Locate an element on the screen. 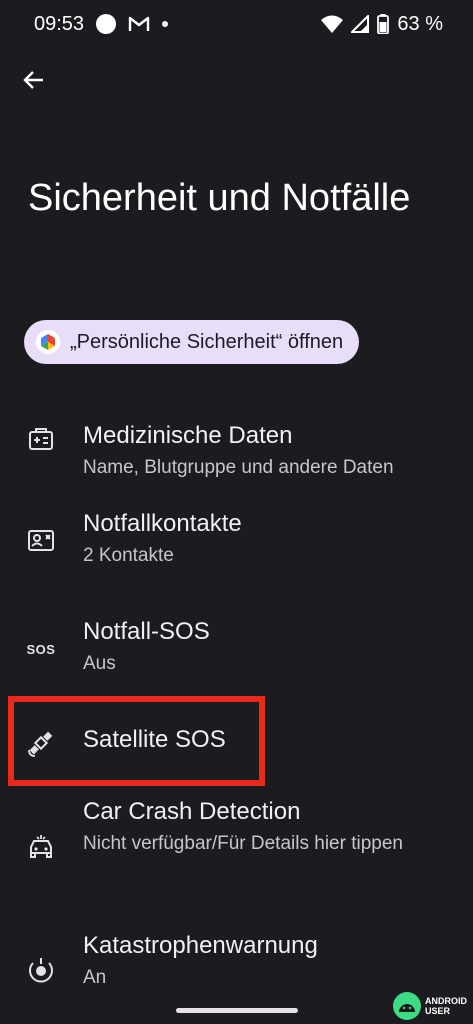 The width and height of the screenshot is (473, 1024). status-right: 63 % is located at coordinates (382, 24).